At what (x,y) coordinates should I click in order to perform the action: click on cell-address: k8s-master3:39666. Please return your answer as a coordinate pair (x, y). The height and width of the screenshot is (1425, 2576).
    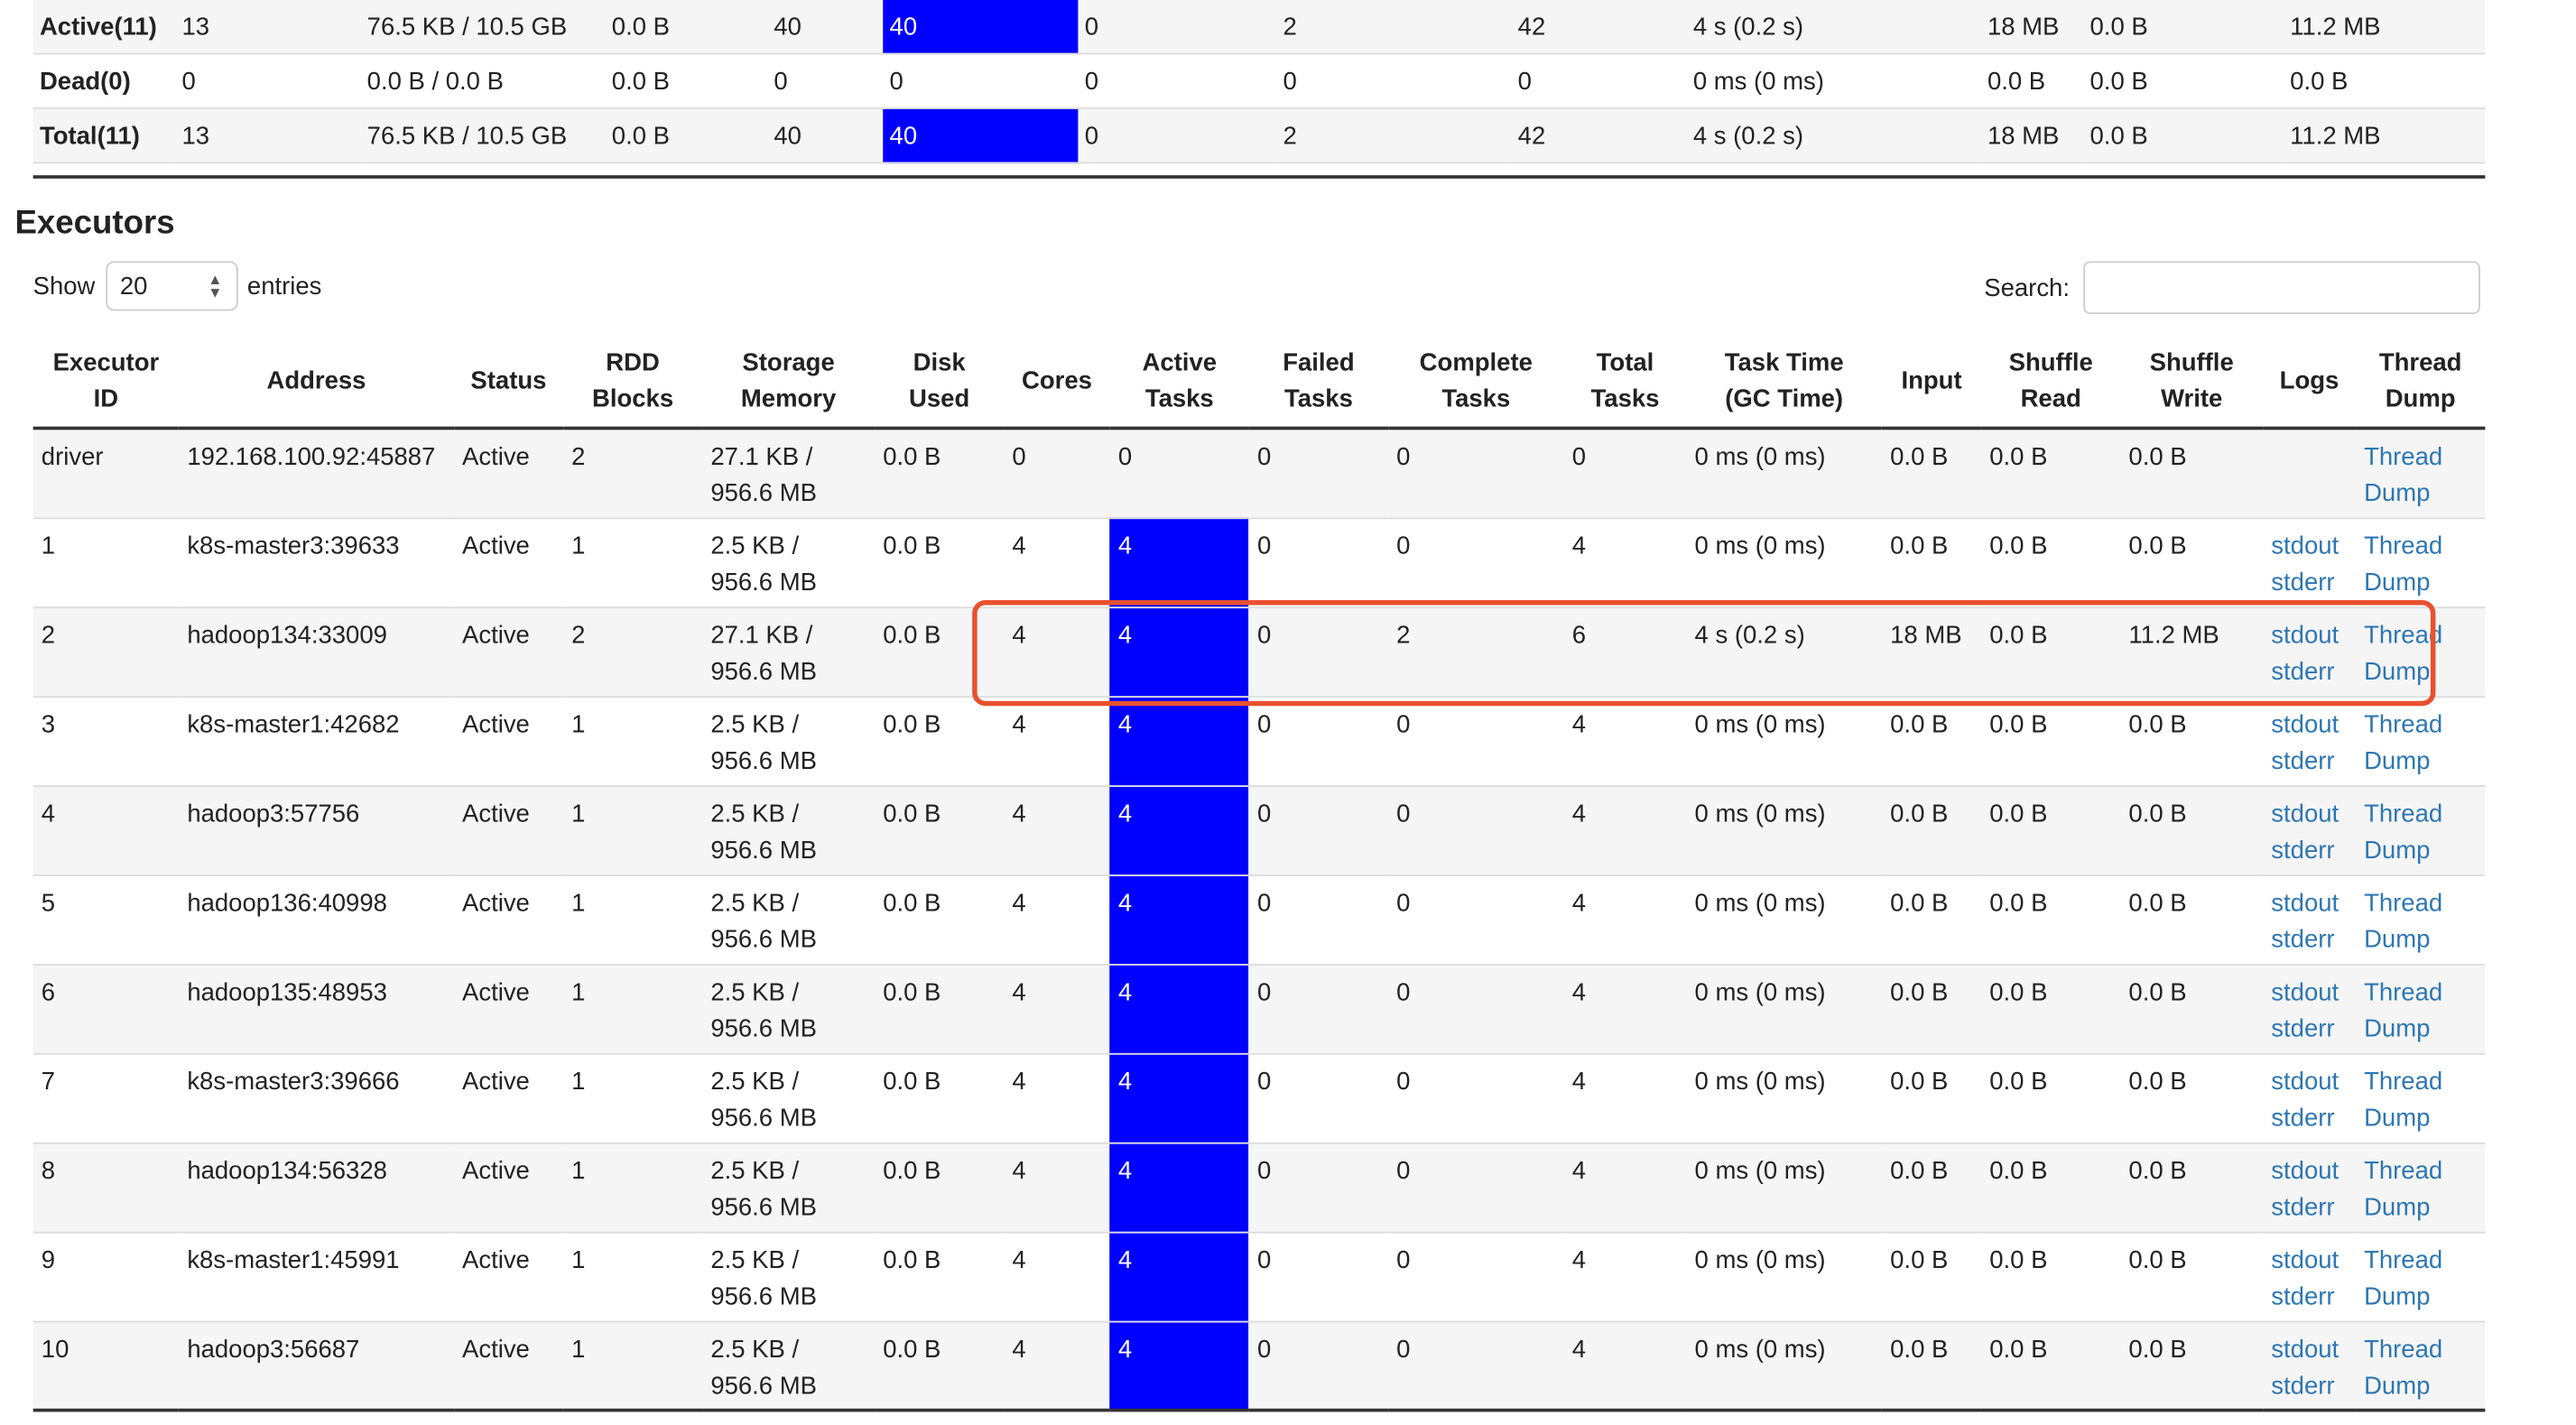
    Looking at the image, I should click on (316, 1097).